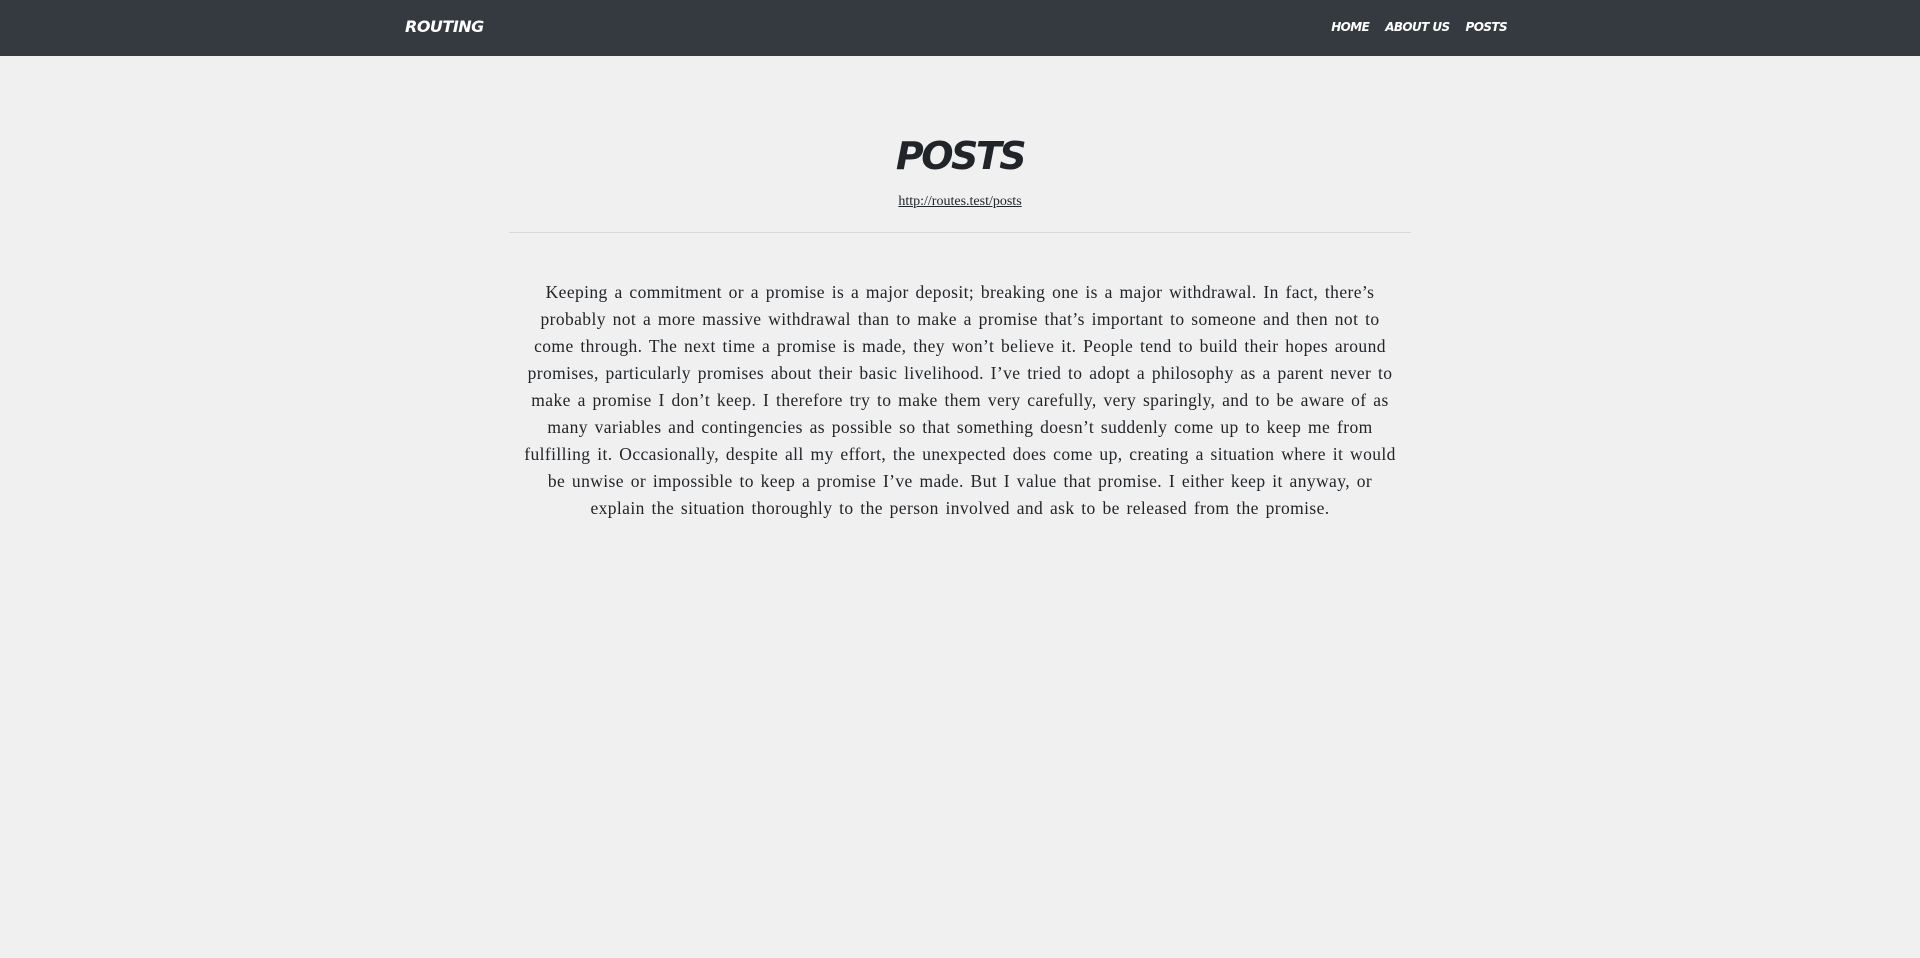  I want to click on nav-link-about-us: ABOUT US, so click(1417, 27).